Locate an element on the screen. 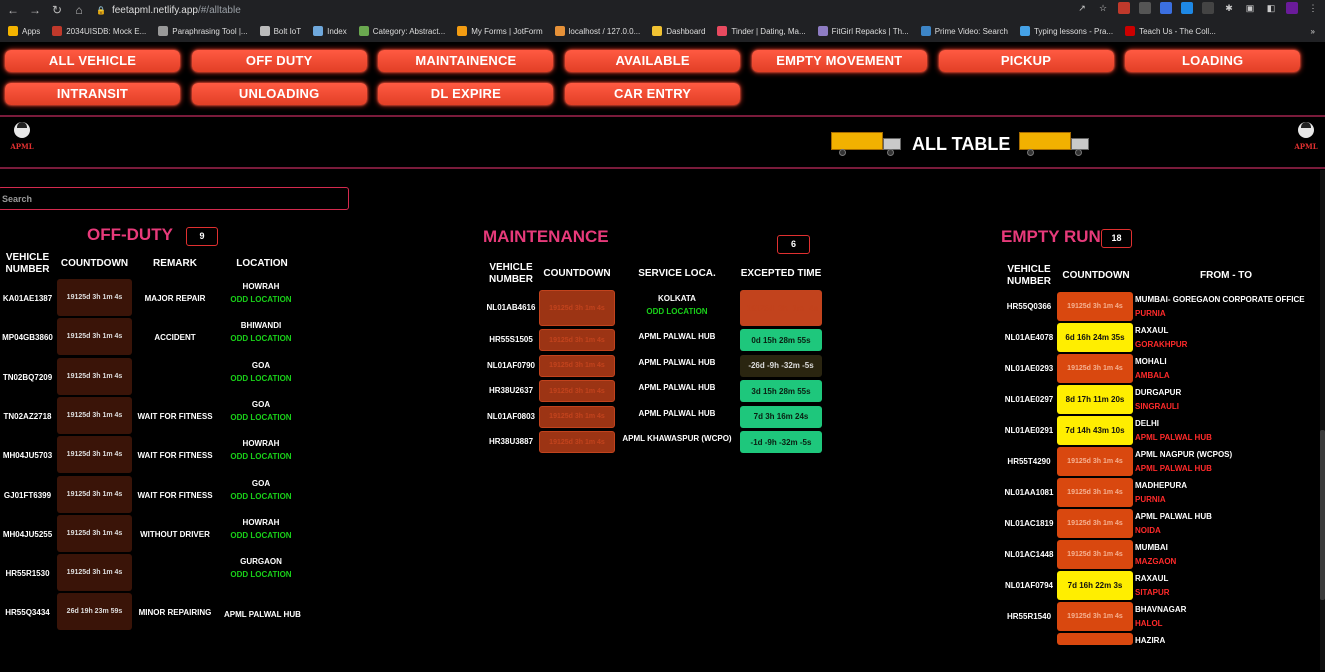 The height and width of the screenshot is (672, 1325). home-icon: ⌂ is located at coordinates (79, 10).